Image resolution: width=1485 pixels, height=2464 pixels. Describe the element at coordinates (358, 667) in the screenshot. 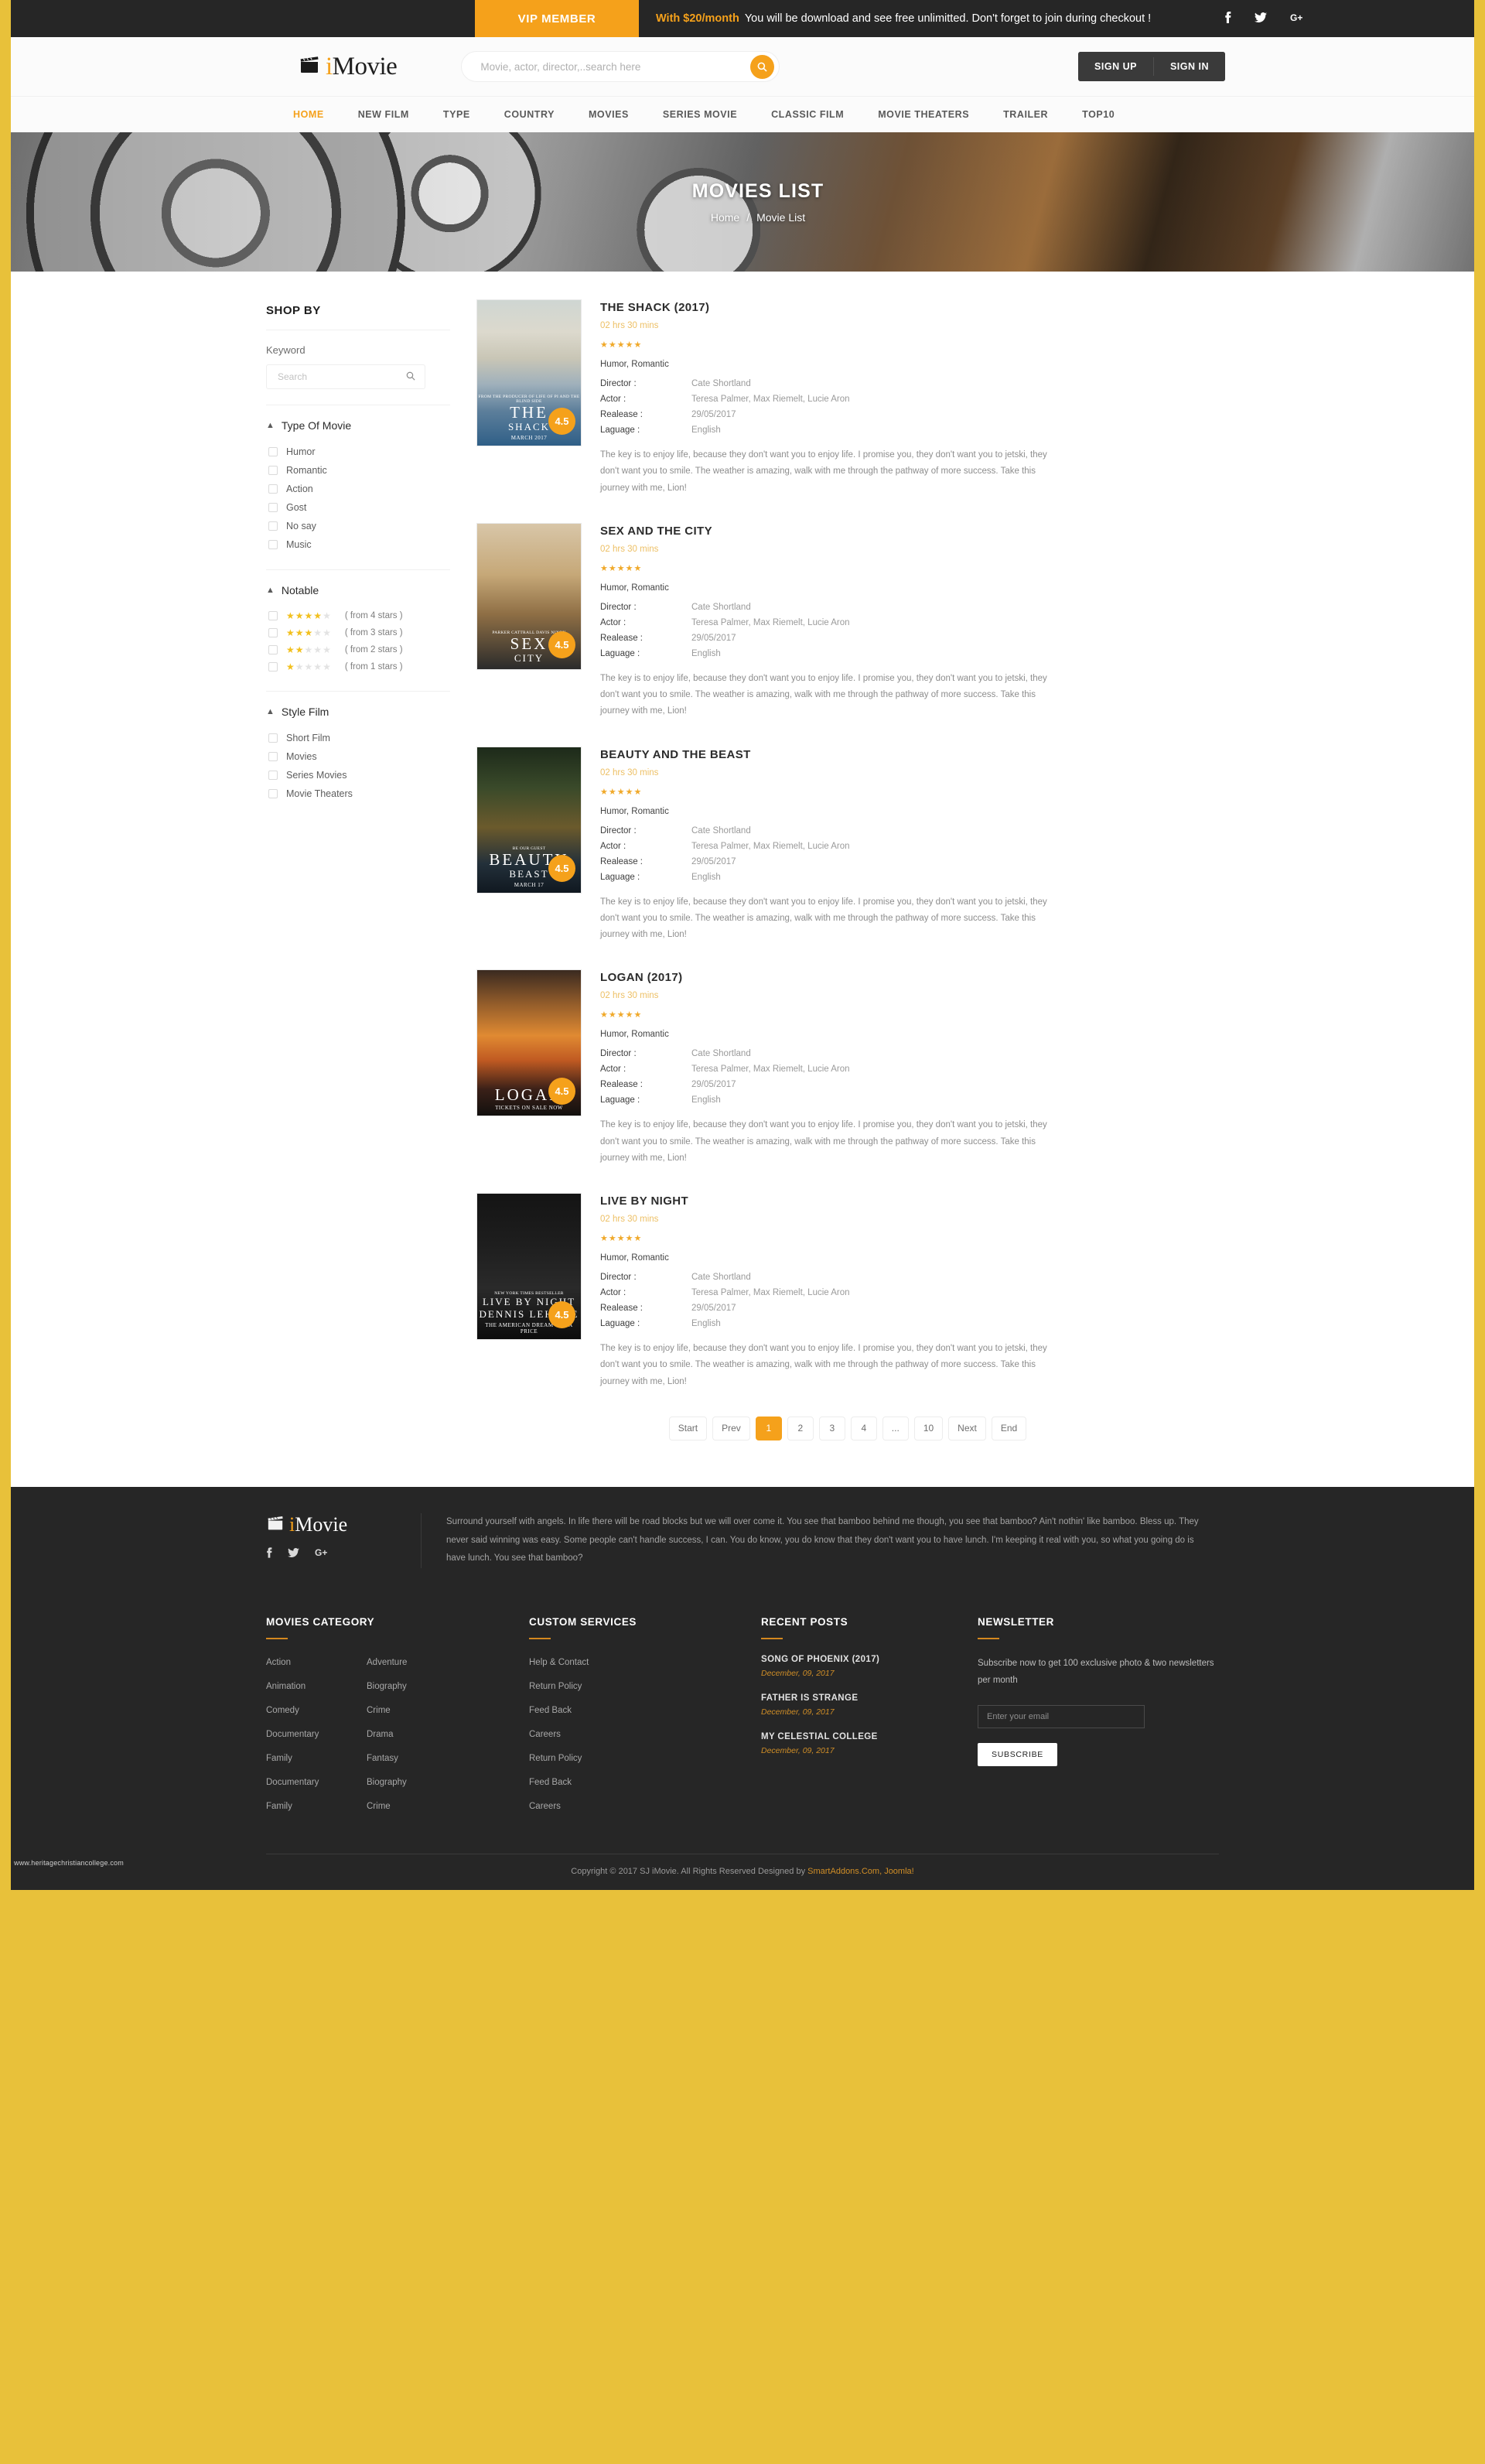

I see `rating-filter-option: ★ ★ ★ ★ ★( from 1 stars )` at that location.